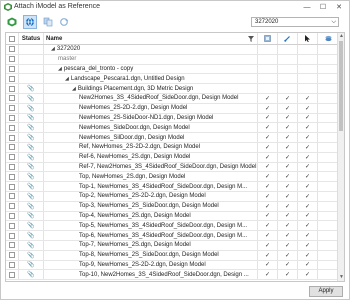 The image size is (350, 300). What do you see at coordinates (151, 137) in the screenshot?
I see `row-name-cell: NewHomes_SilDoor.dgn, Design Model` at bounding box center [151, 137].